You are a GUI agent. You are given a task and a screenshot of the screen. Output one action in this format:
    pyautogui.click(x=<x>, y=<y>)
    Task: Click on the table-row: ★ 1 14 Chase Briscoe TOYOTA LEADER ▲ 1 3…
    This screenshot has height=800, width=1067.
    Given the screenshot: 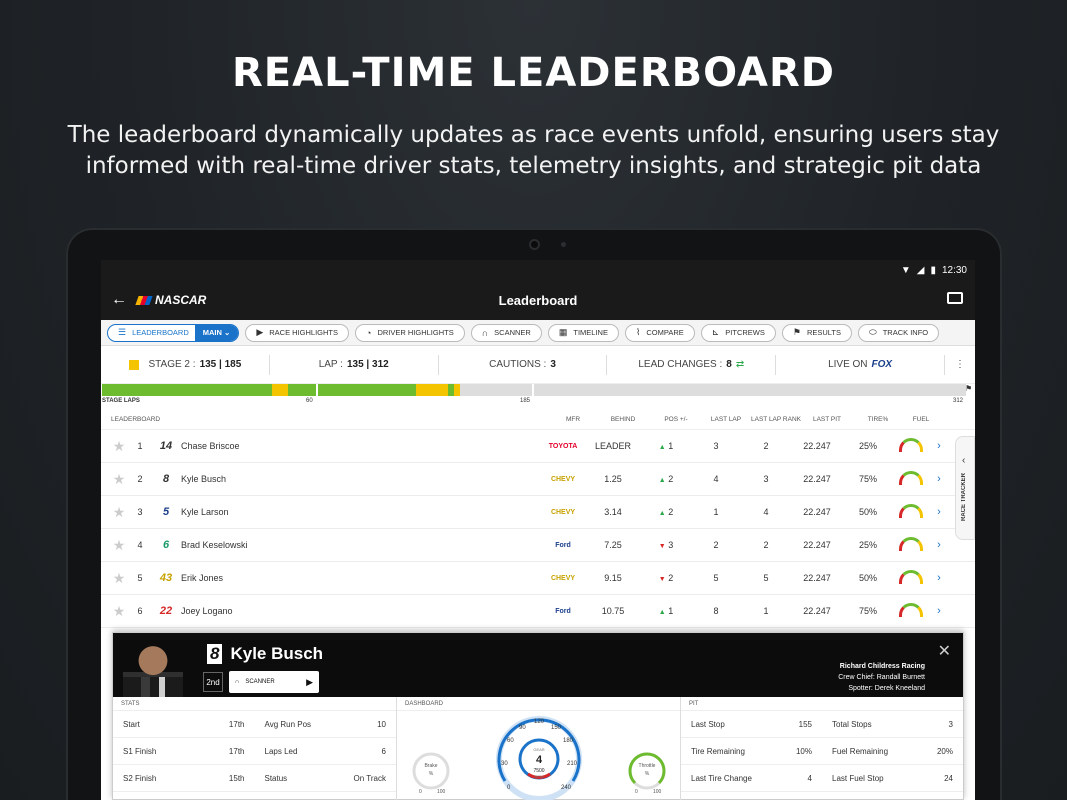 What is the action you would take?
    pyautogui.click(x=538, y=446)
    